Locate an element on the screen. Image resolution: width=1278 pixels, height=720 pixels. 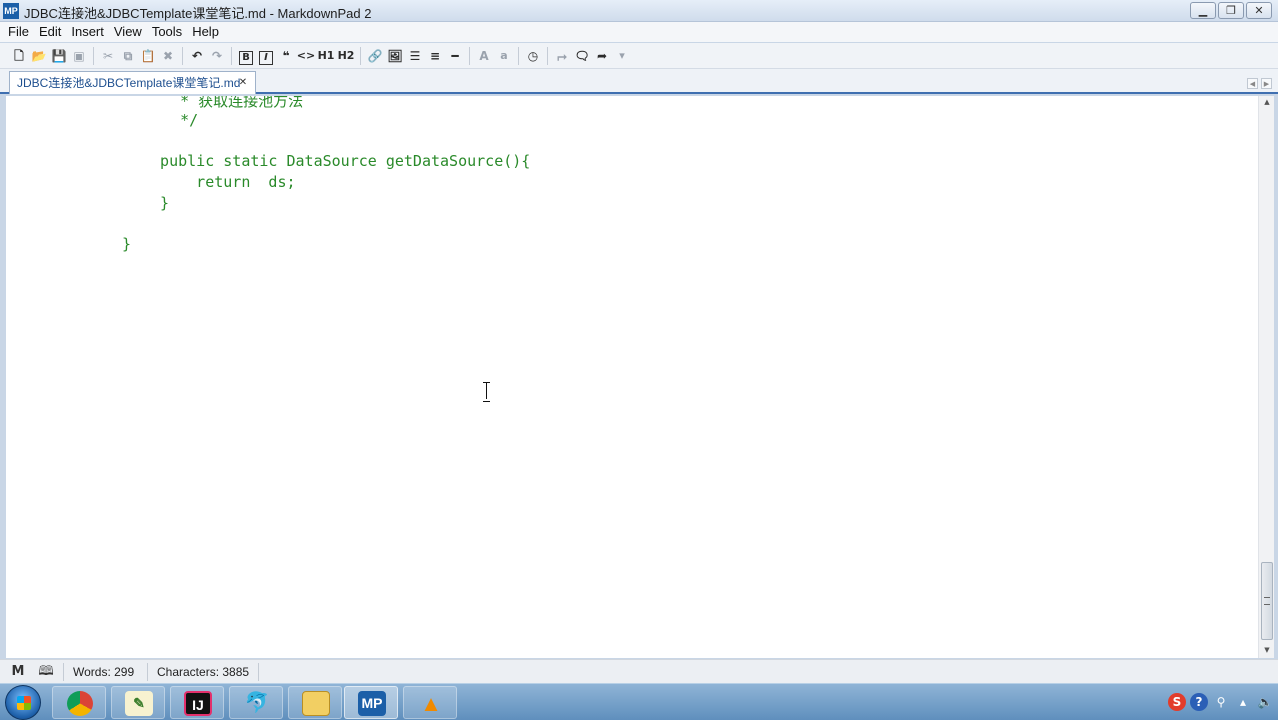
export-icon: ➦ is located at coordinates (602, 56).